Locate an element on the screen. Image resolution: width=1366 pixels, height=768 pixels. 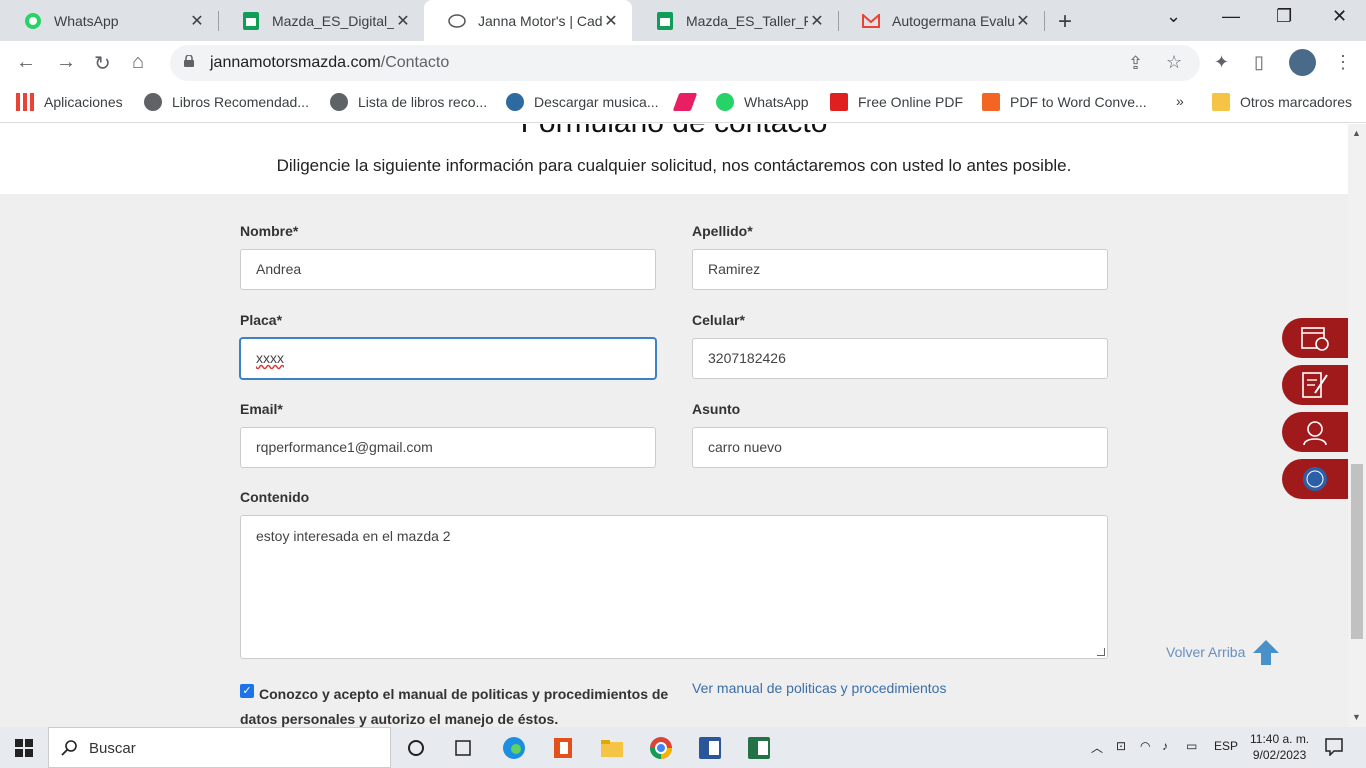
apellido-label: Apellido* is located at coordinates (722, 231).